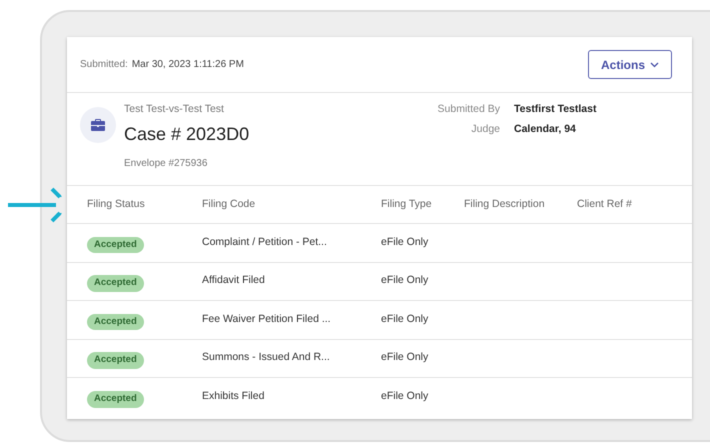 The height and width of the screenshot is (445, 710). What do you see at coordinates (229, 204) in the screenshot?
I see `column-header: Filing Code` at bounding box center [229, 204].